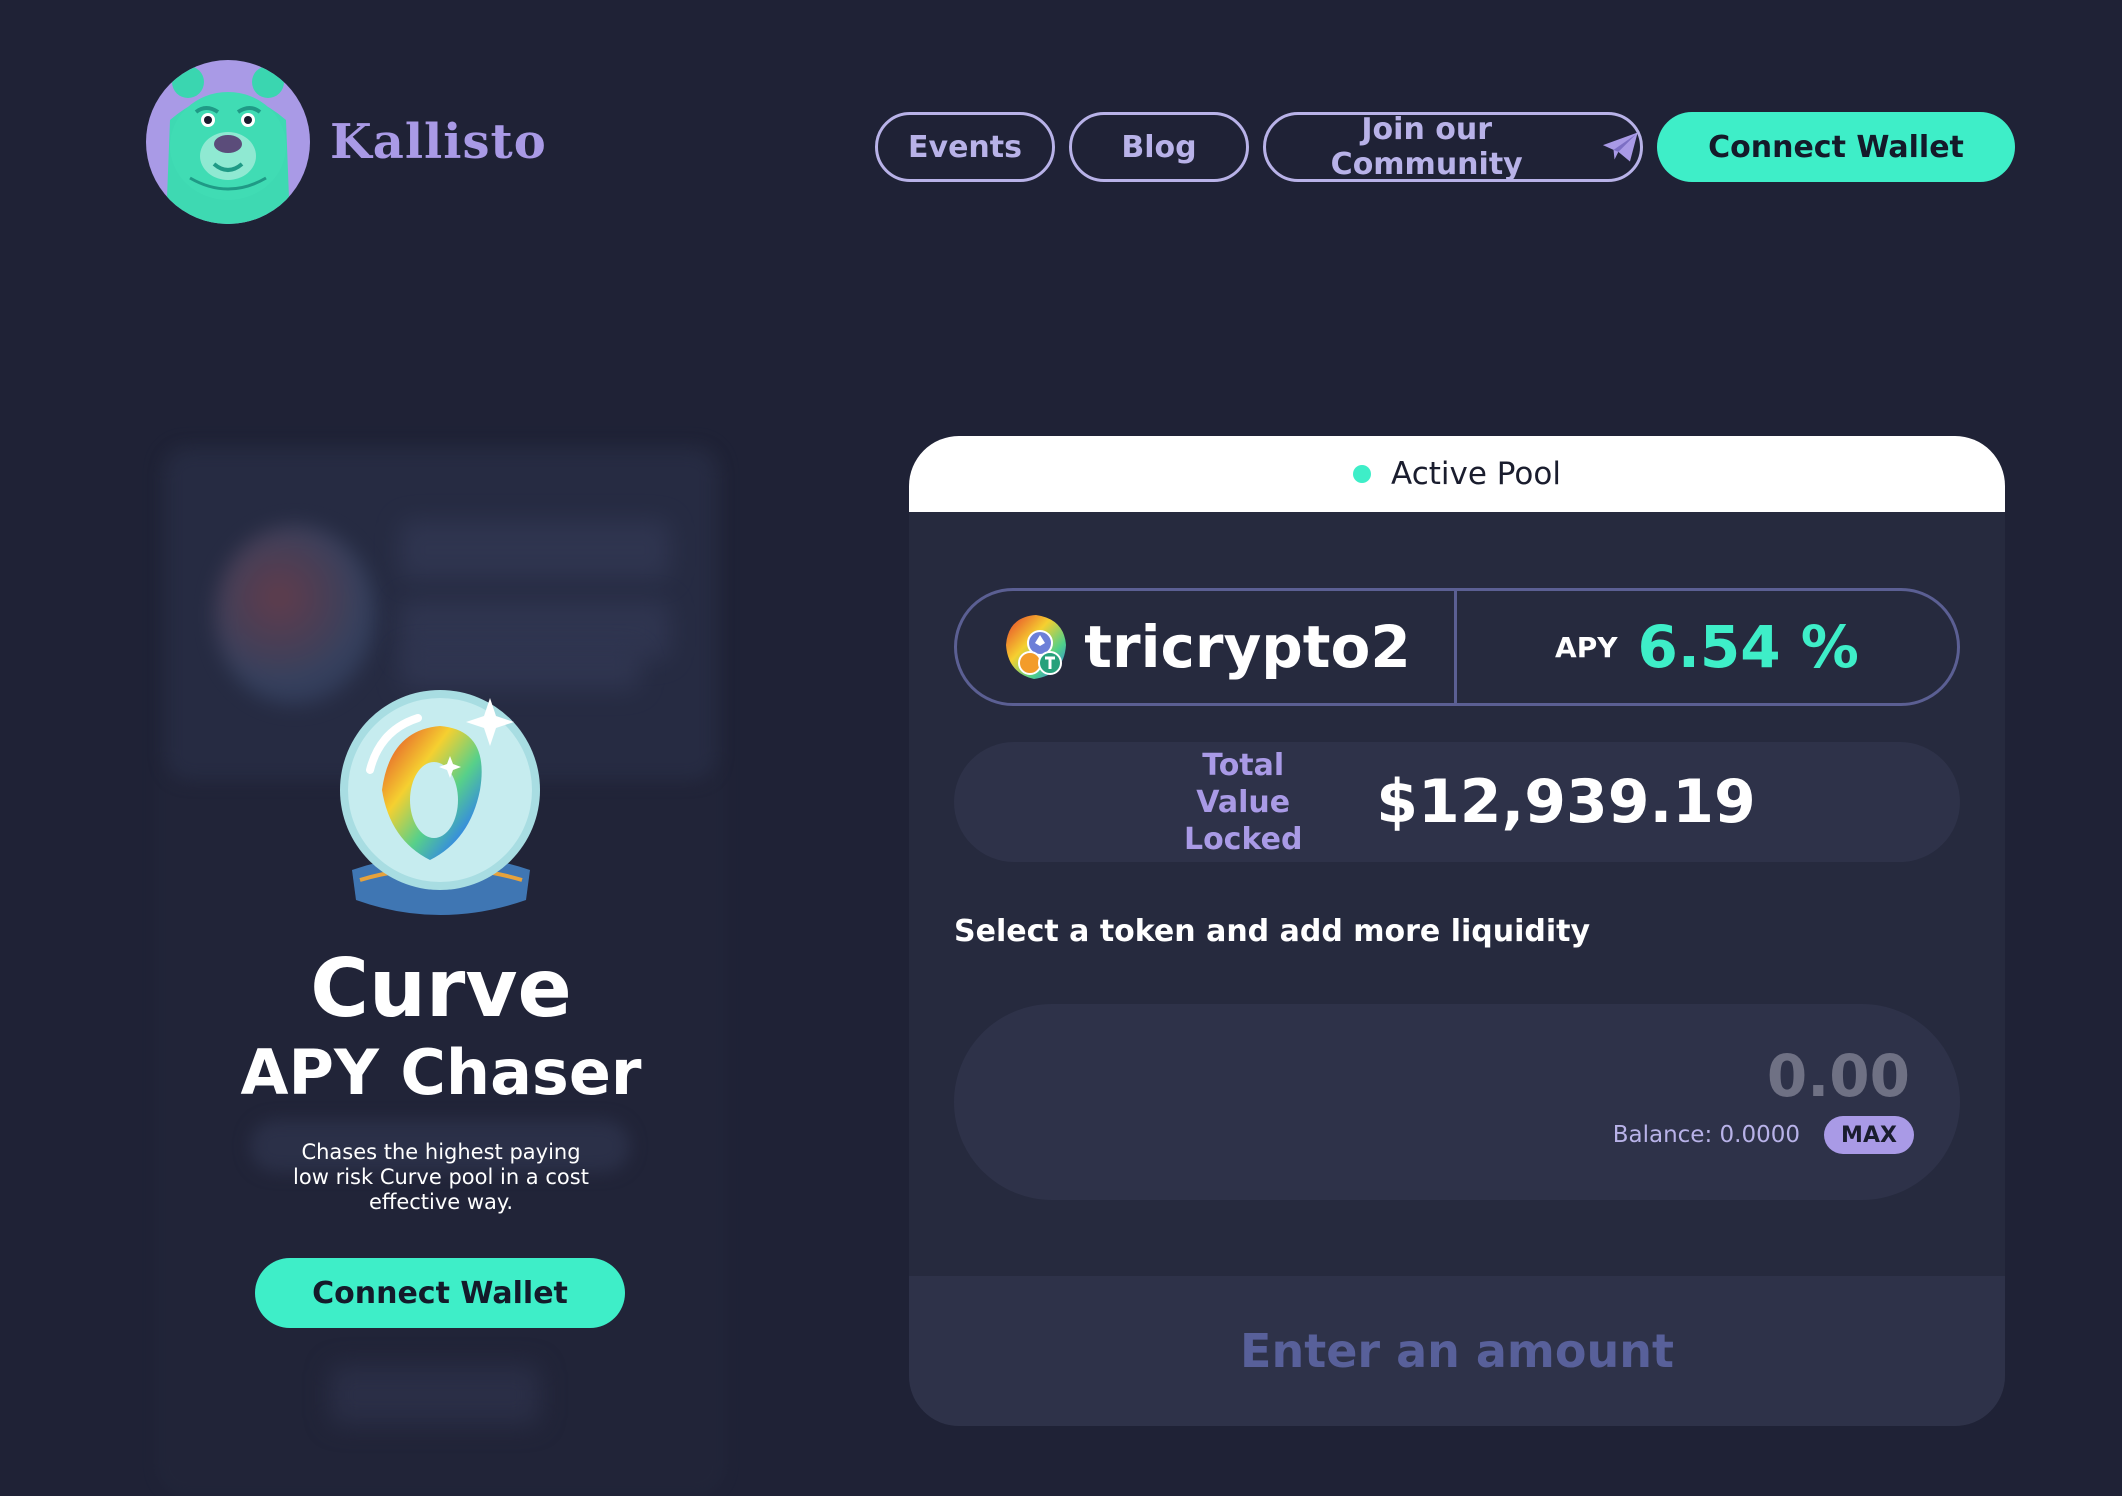  I want to click on strategy-title: Curve, so click(441, 988).